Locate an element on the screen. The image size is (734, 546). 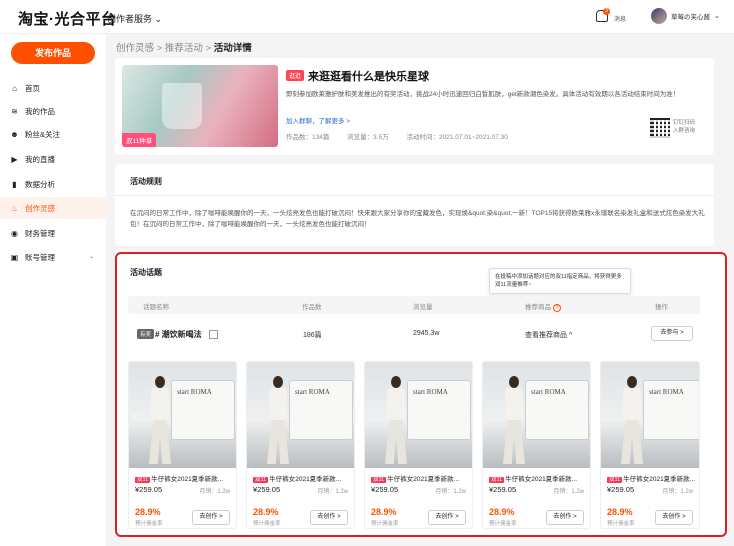
flame-icon: ♨ is located at coordinates (14, 208).